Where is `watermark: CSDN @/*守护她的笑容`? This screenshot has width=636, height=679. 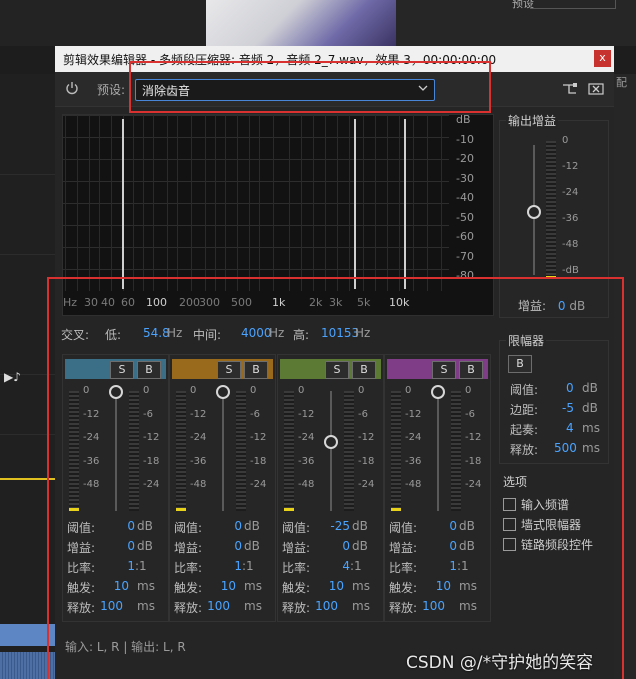
watermark: CSDN @/*守护她的笑容 is located at coordinates (500, 663).